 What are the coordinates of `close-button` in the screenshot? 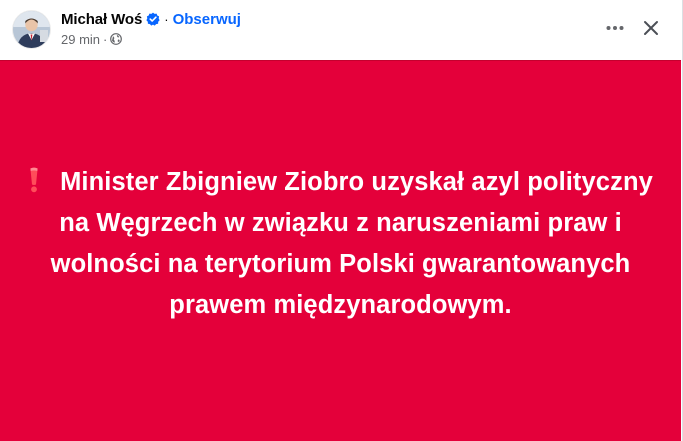 It's located at (651, 28).